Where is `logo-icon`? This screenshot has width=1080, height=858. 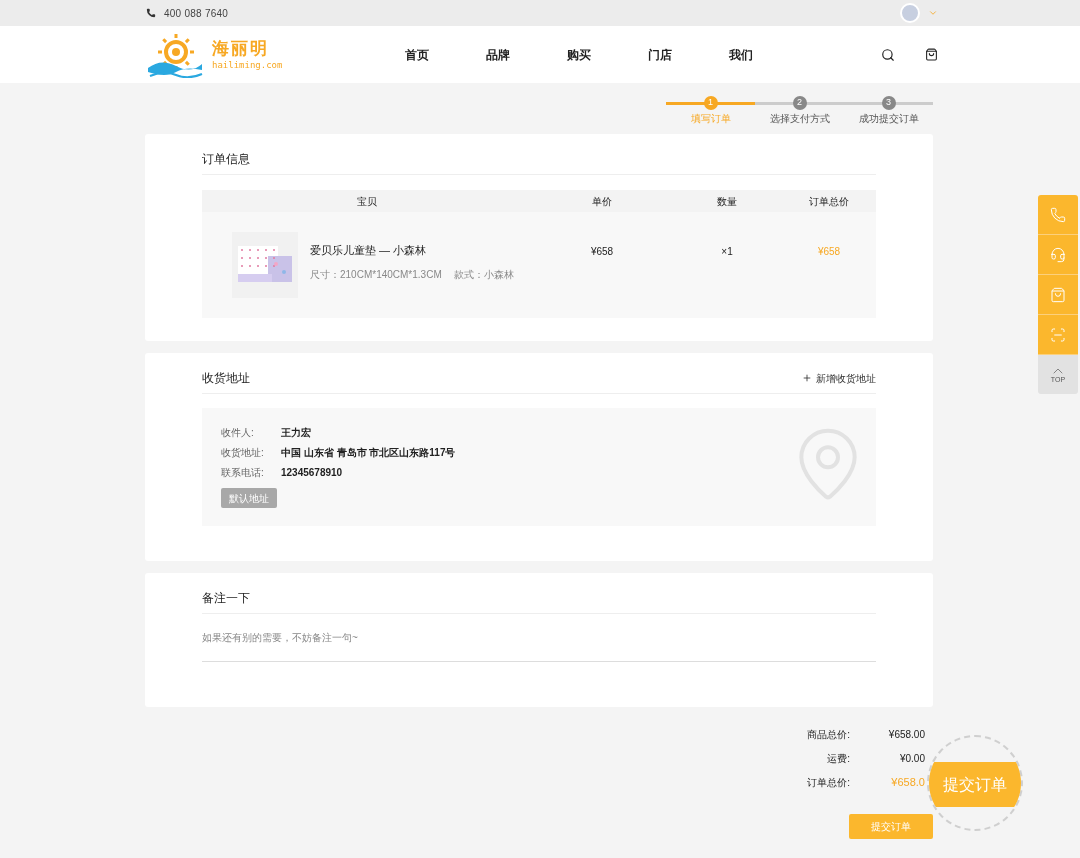 logo-icon is located at coordinates (175, 54).